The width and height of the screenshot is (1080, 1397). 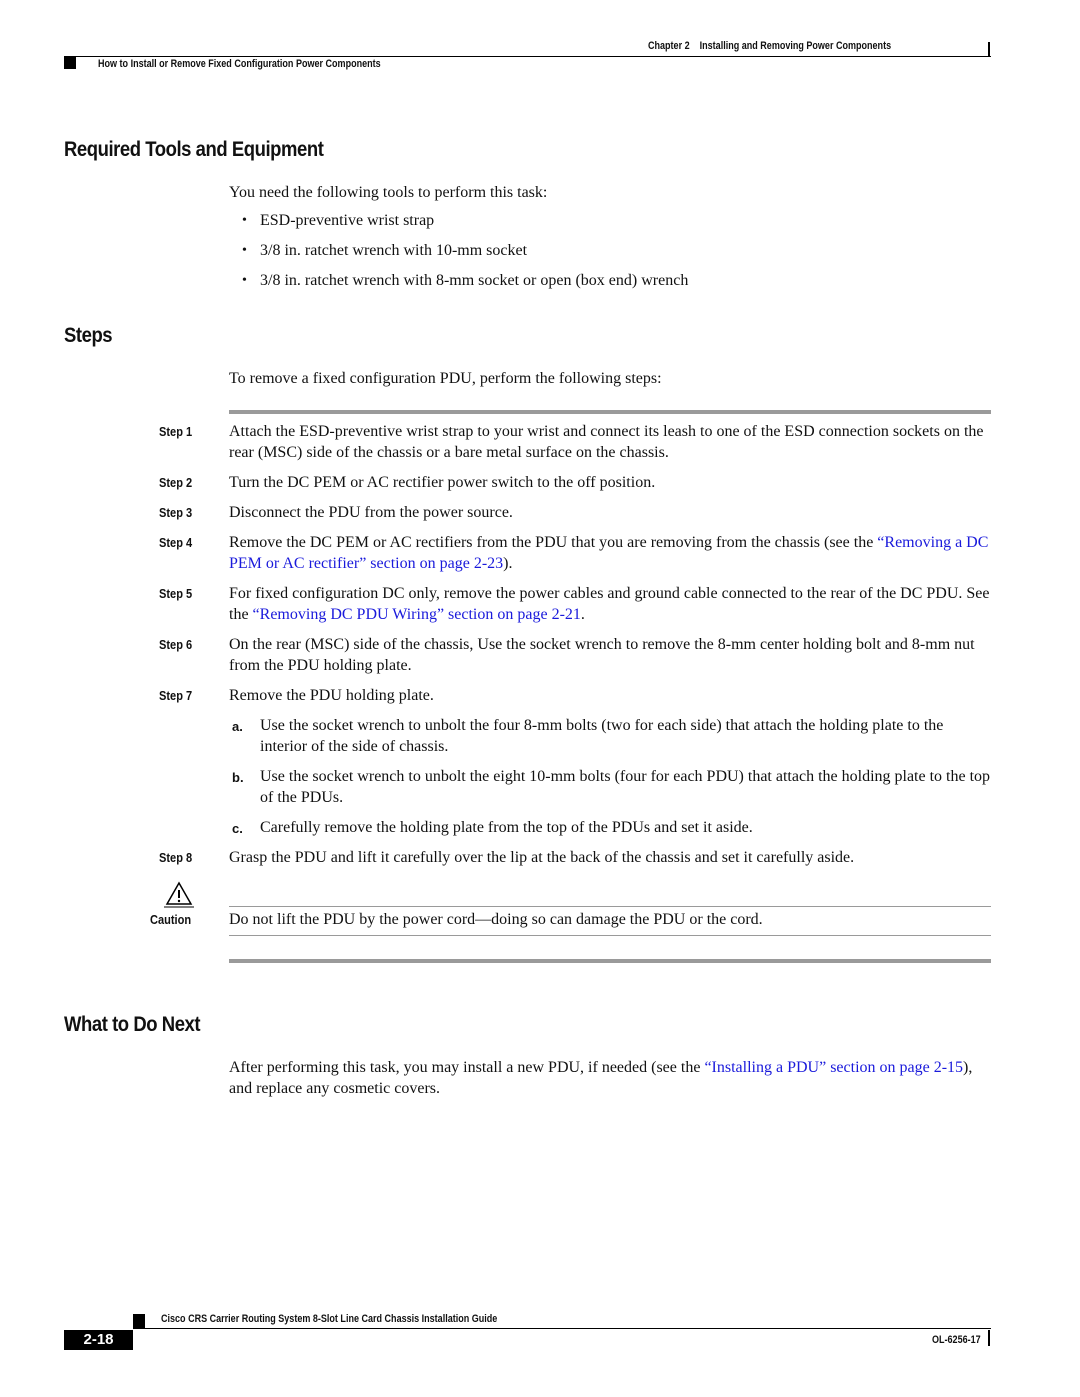 What do you see at coordinates (610, 935) in the screenshot?
I see `caution-bottom-rule` at bounding box center [610, 935].